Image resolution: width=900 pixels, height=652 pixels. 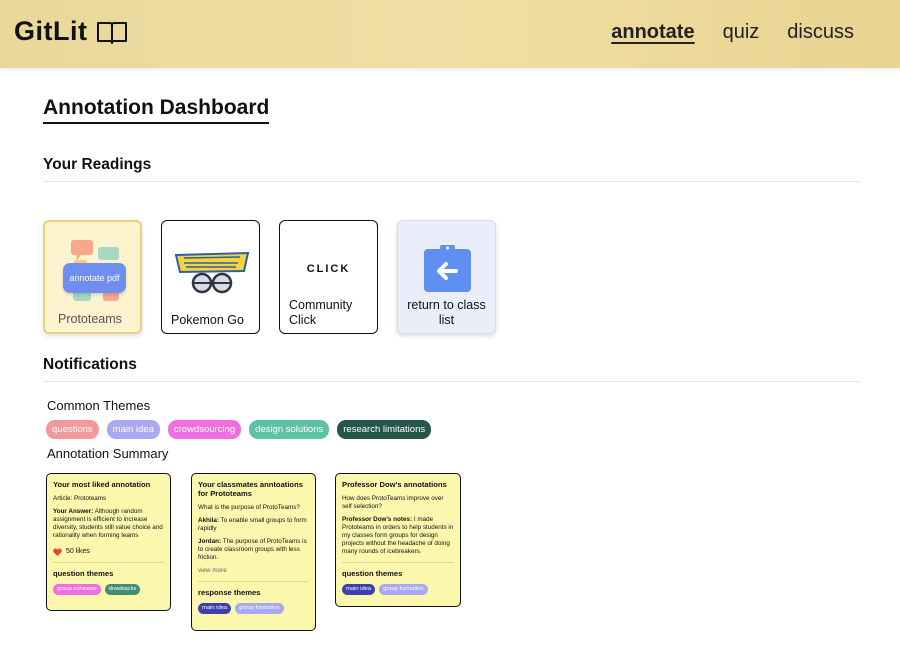 I want to click on likes-count: 50 likes, so click(x=108, y=552).